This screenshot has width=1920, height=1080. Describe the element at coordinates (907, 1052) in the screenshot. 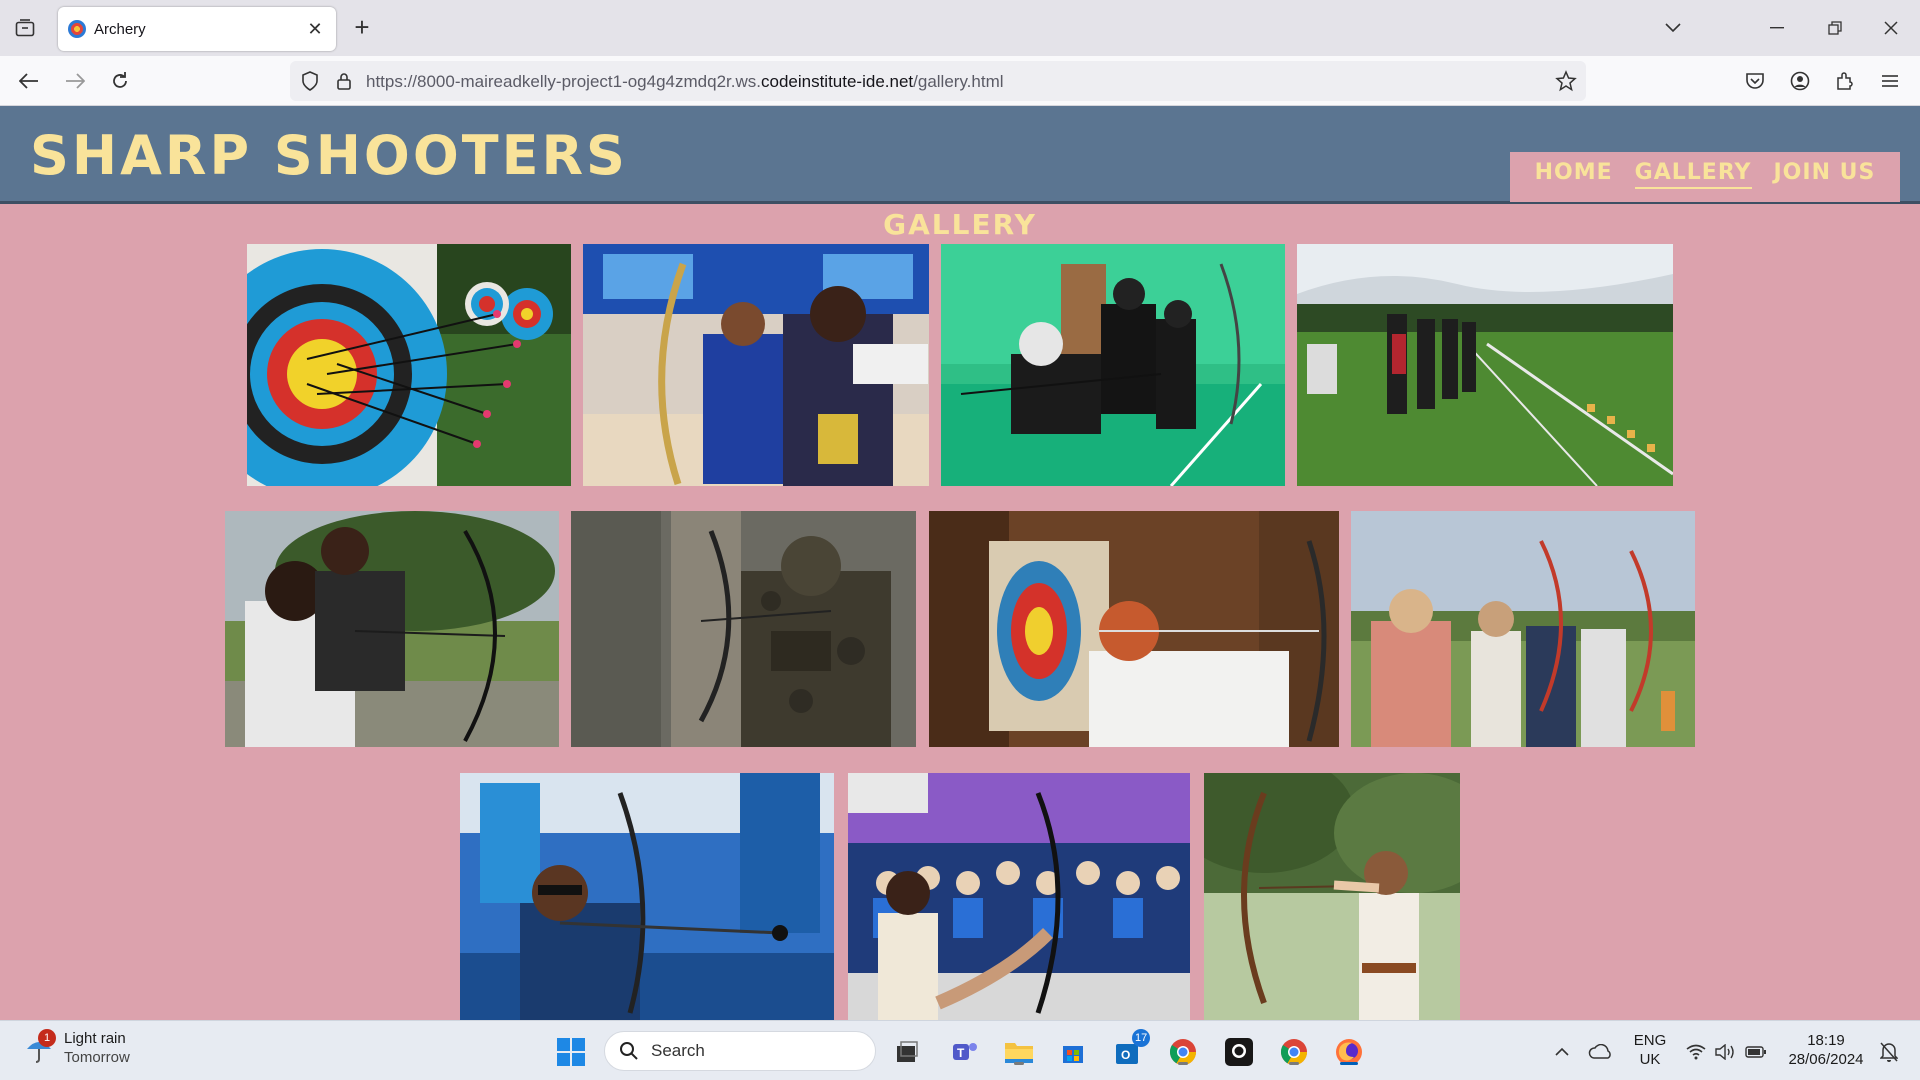

I see `task-view-icon` at that location.